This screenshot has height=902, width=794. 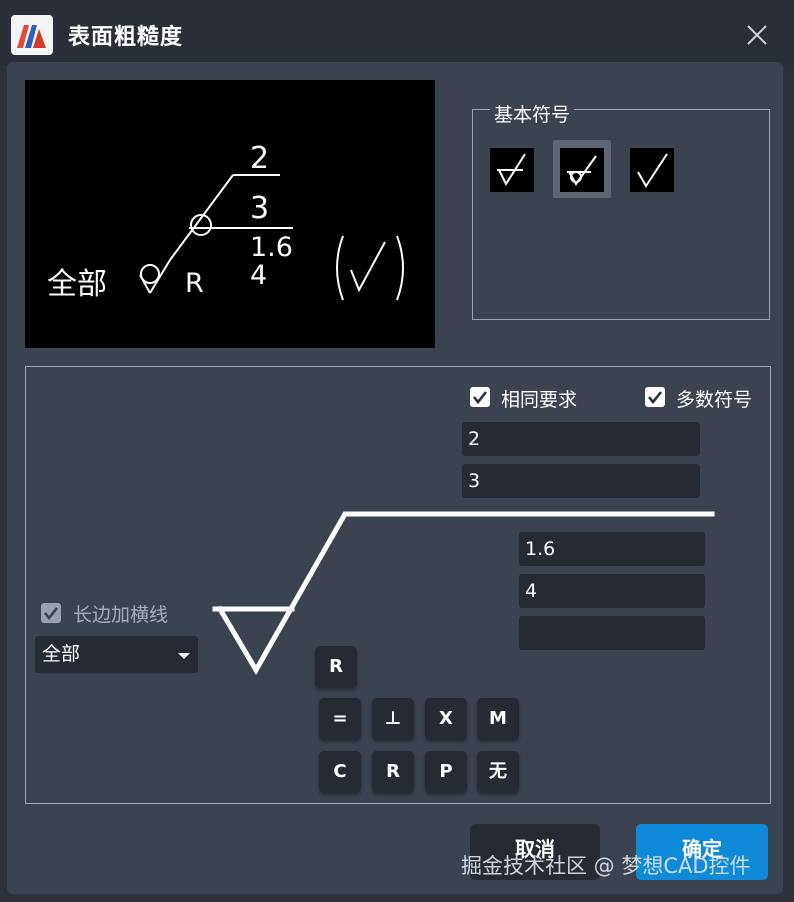 What do you see at coordinates (463, 593) in the screenshot?
I see `roughness-symbol-diagram` at bounding box center [463, 593].